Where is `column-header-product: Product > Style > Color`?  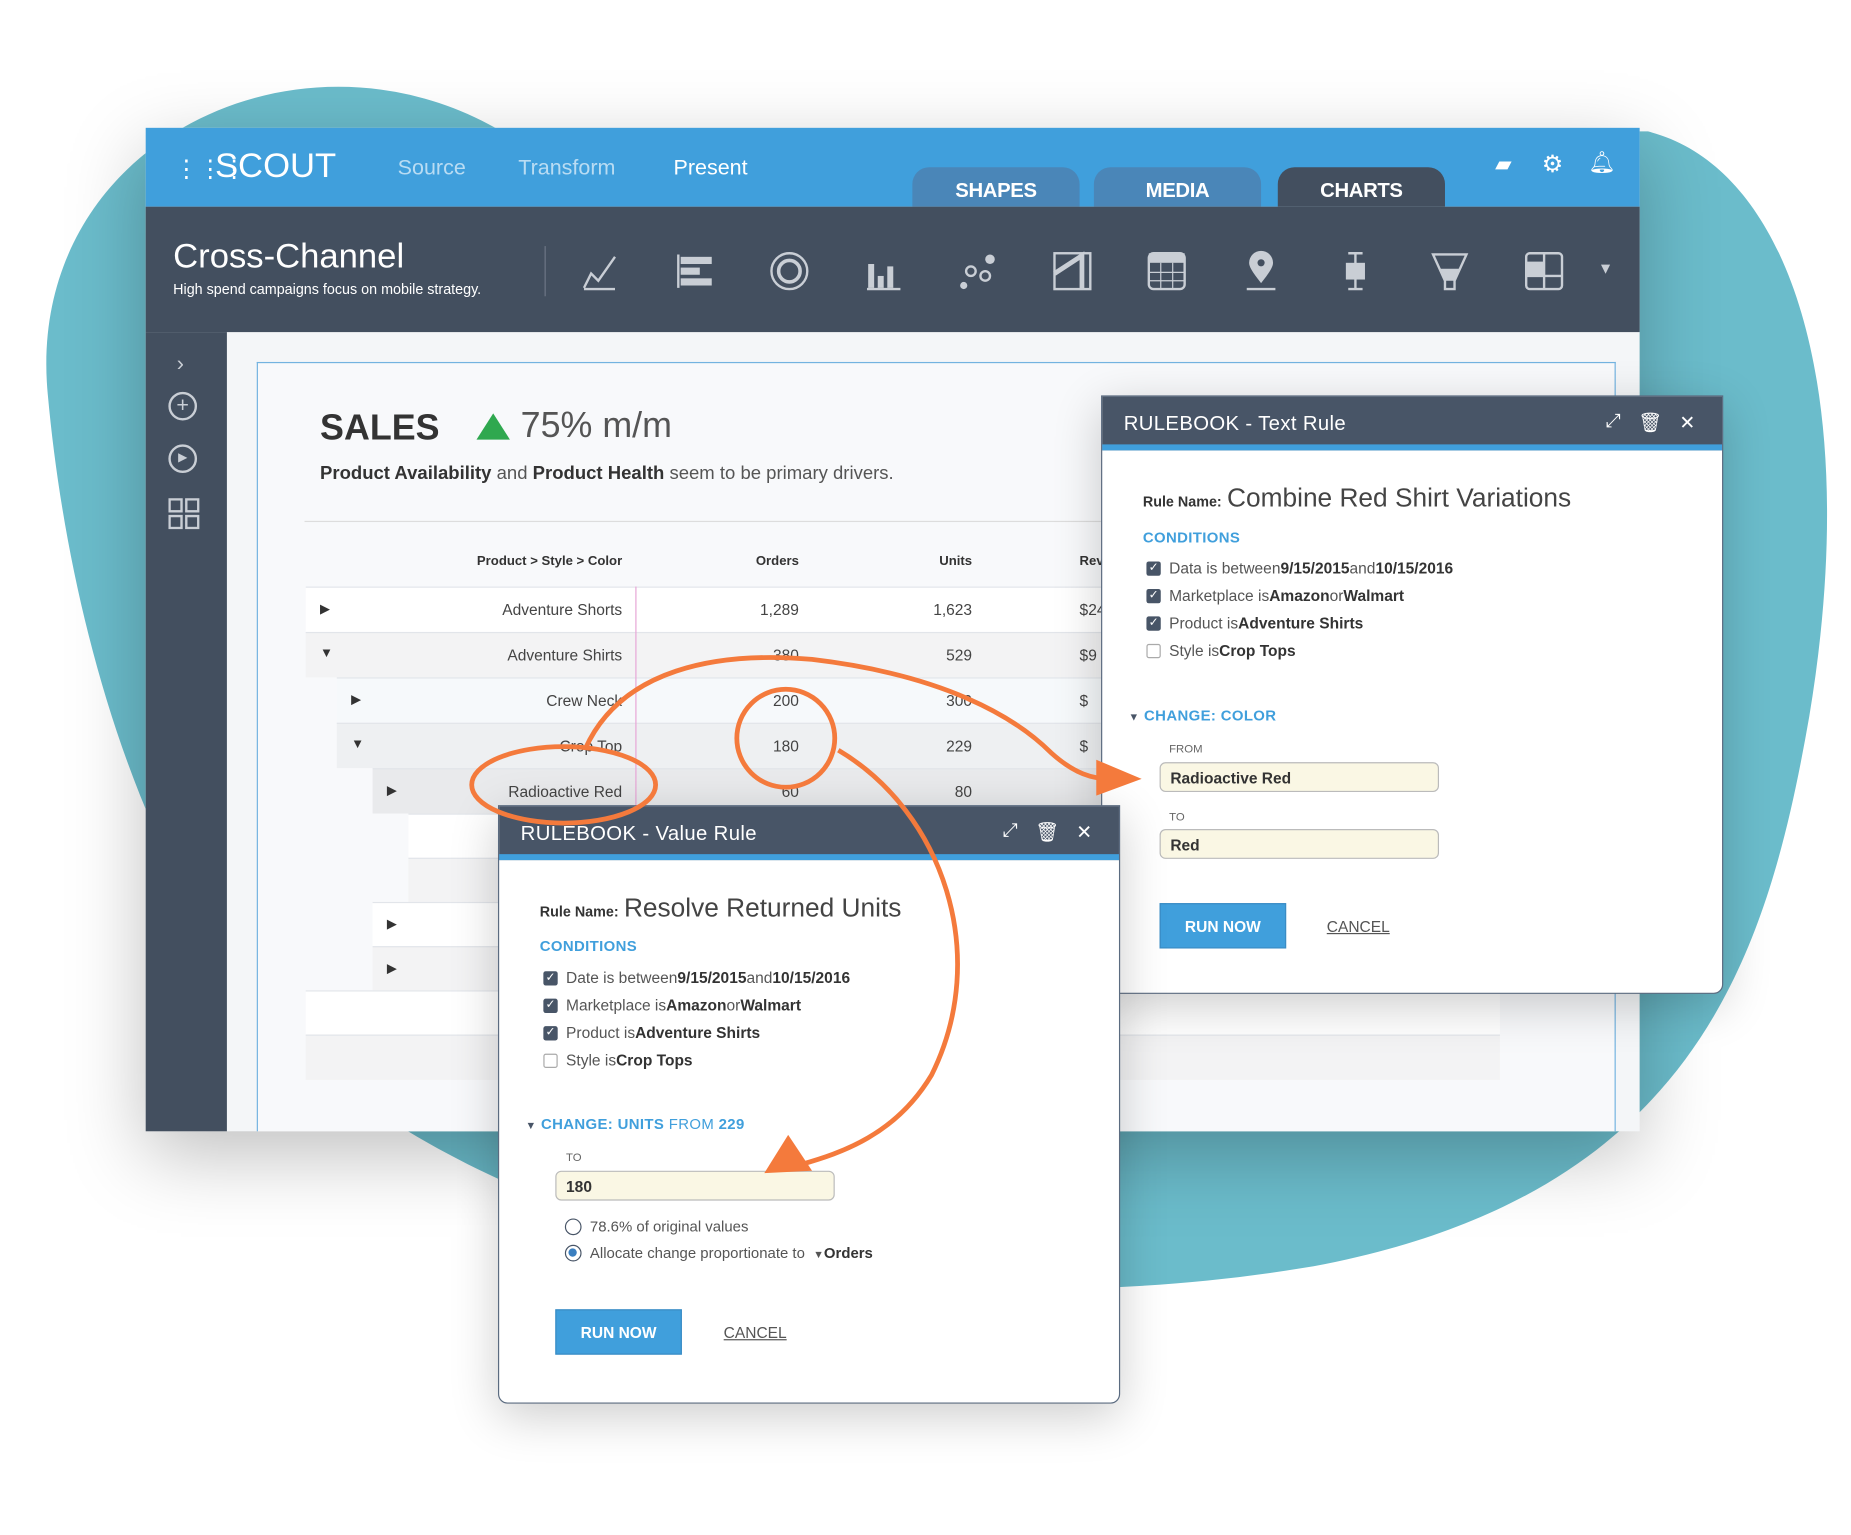 column-header-product: Product > Style > Color is located at coordinates (511, 561).